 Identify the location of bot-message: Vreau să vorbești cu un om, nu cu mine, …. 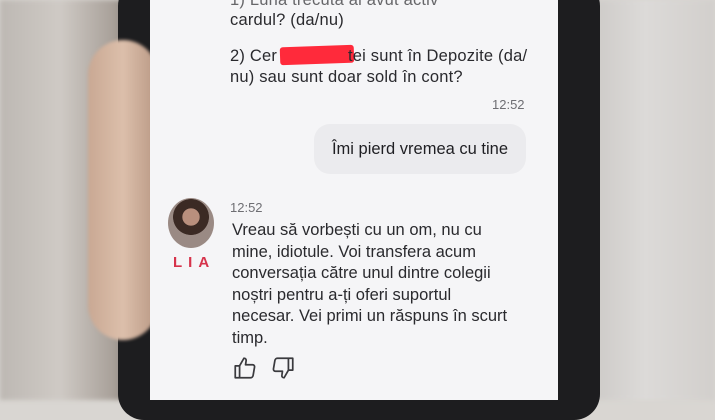
(393, 284).